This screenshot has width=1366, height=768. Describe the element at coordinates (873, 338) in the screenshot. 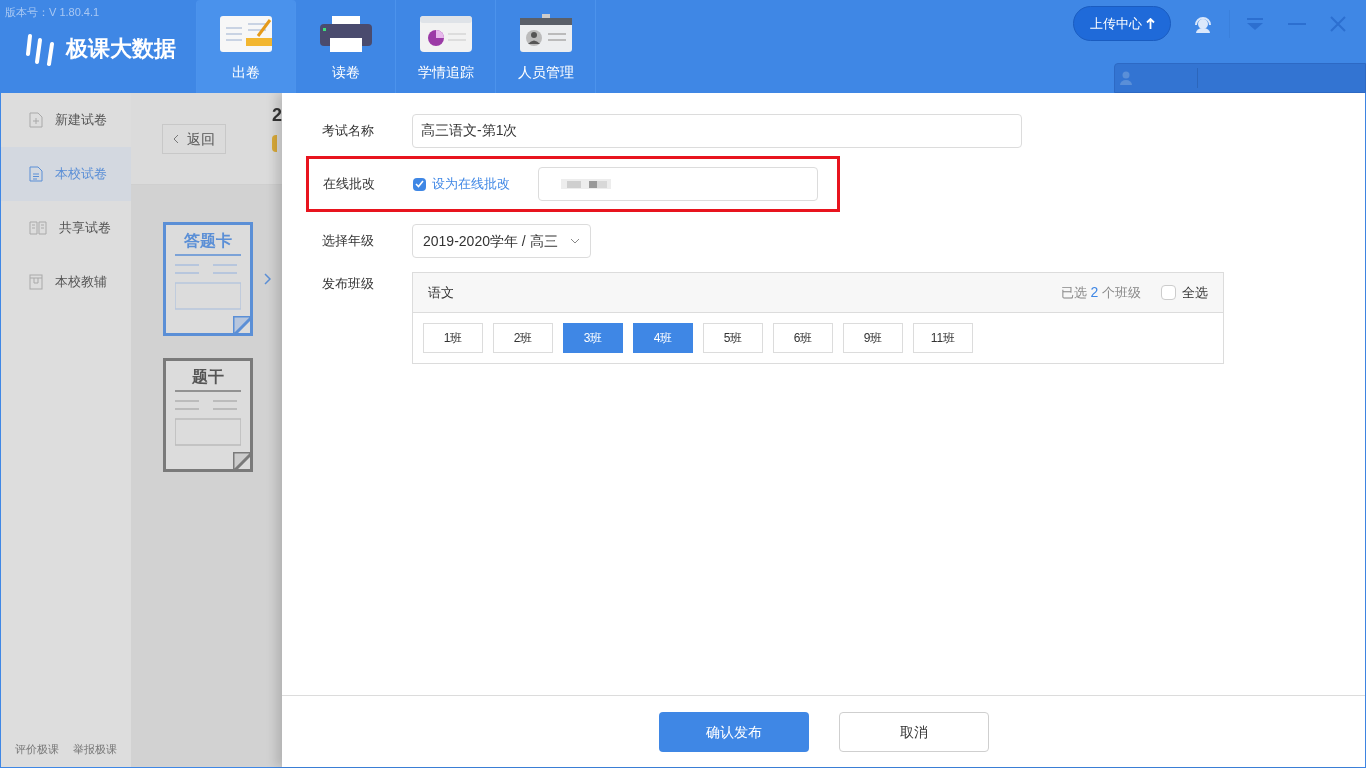

I see `class-toggle: 9班` at that location.